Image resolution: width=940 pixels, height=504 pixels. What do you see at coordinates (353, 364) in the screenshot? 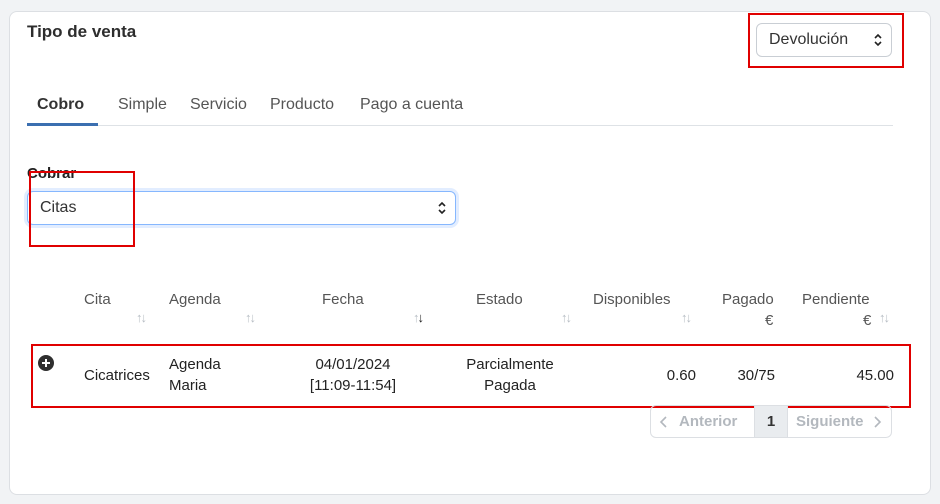
I see `row-fecha-date: 04/01/2024` at bounding box center [353, 364].